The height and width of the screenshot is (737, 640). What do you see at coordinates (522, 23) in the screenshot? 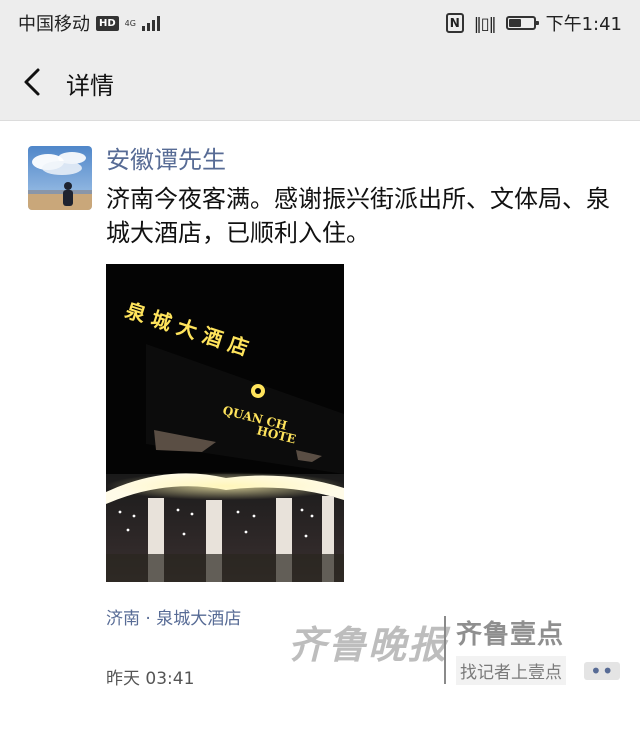
I see `battery-icon` at bounding box center [522, 23].